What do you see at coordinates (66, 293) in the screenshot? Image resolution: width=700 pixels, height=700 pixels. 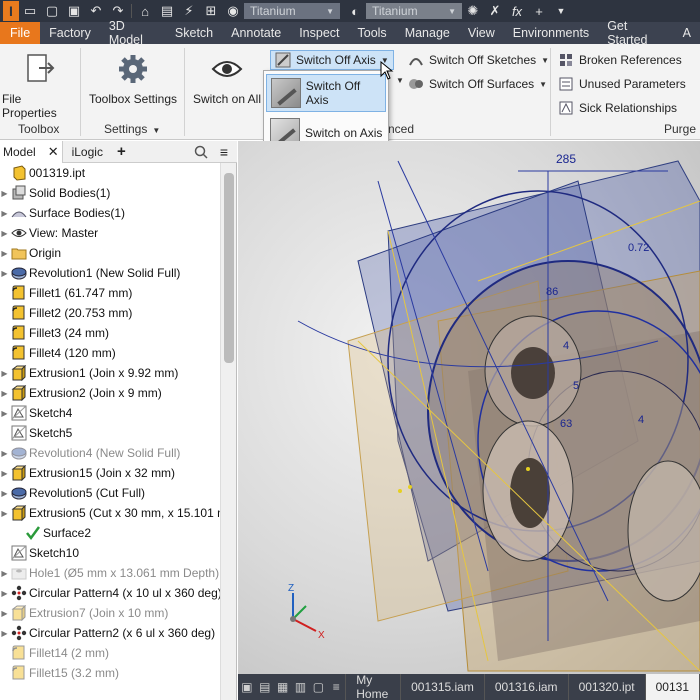 I see `tree-node: Fillet1 (61.747 mm)` at bounding box center [66, 293].